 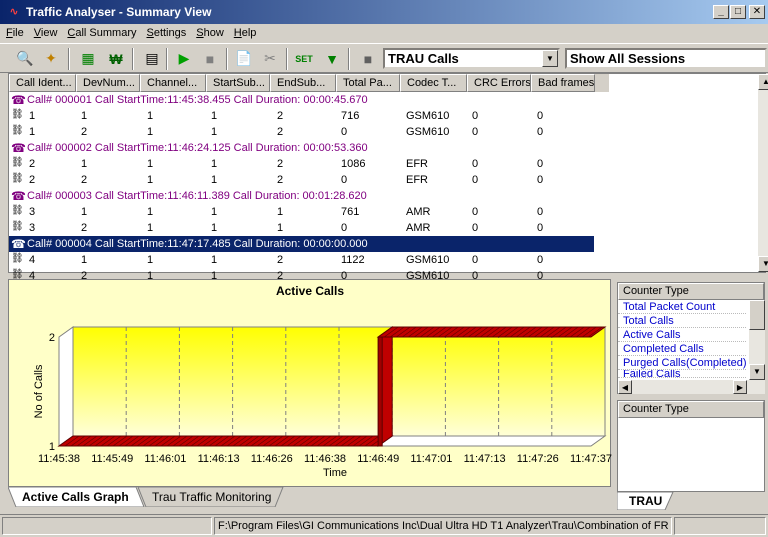 What do you see at coordinates (368, 58) in the screenshot?
I see `stop-session-icon: ■` at bounding box center [368, 58].